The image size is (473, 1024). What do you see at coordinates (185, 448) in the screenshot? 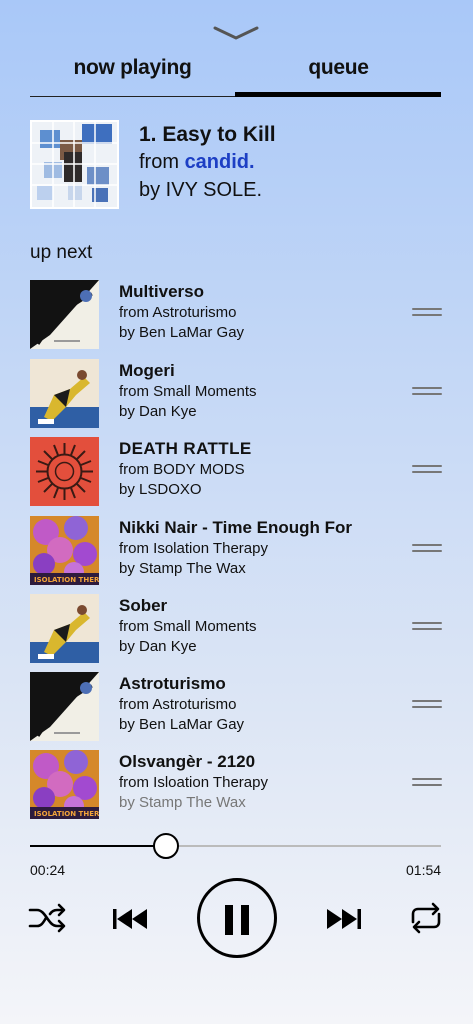
I see `queue-item-title: DEATH RATTLE` at bounding box center [185, 448].